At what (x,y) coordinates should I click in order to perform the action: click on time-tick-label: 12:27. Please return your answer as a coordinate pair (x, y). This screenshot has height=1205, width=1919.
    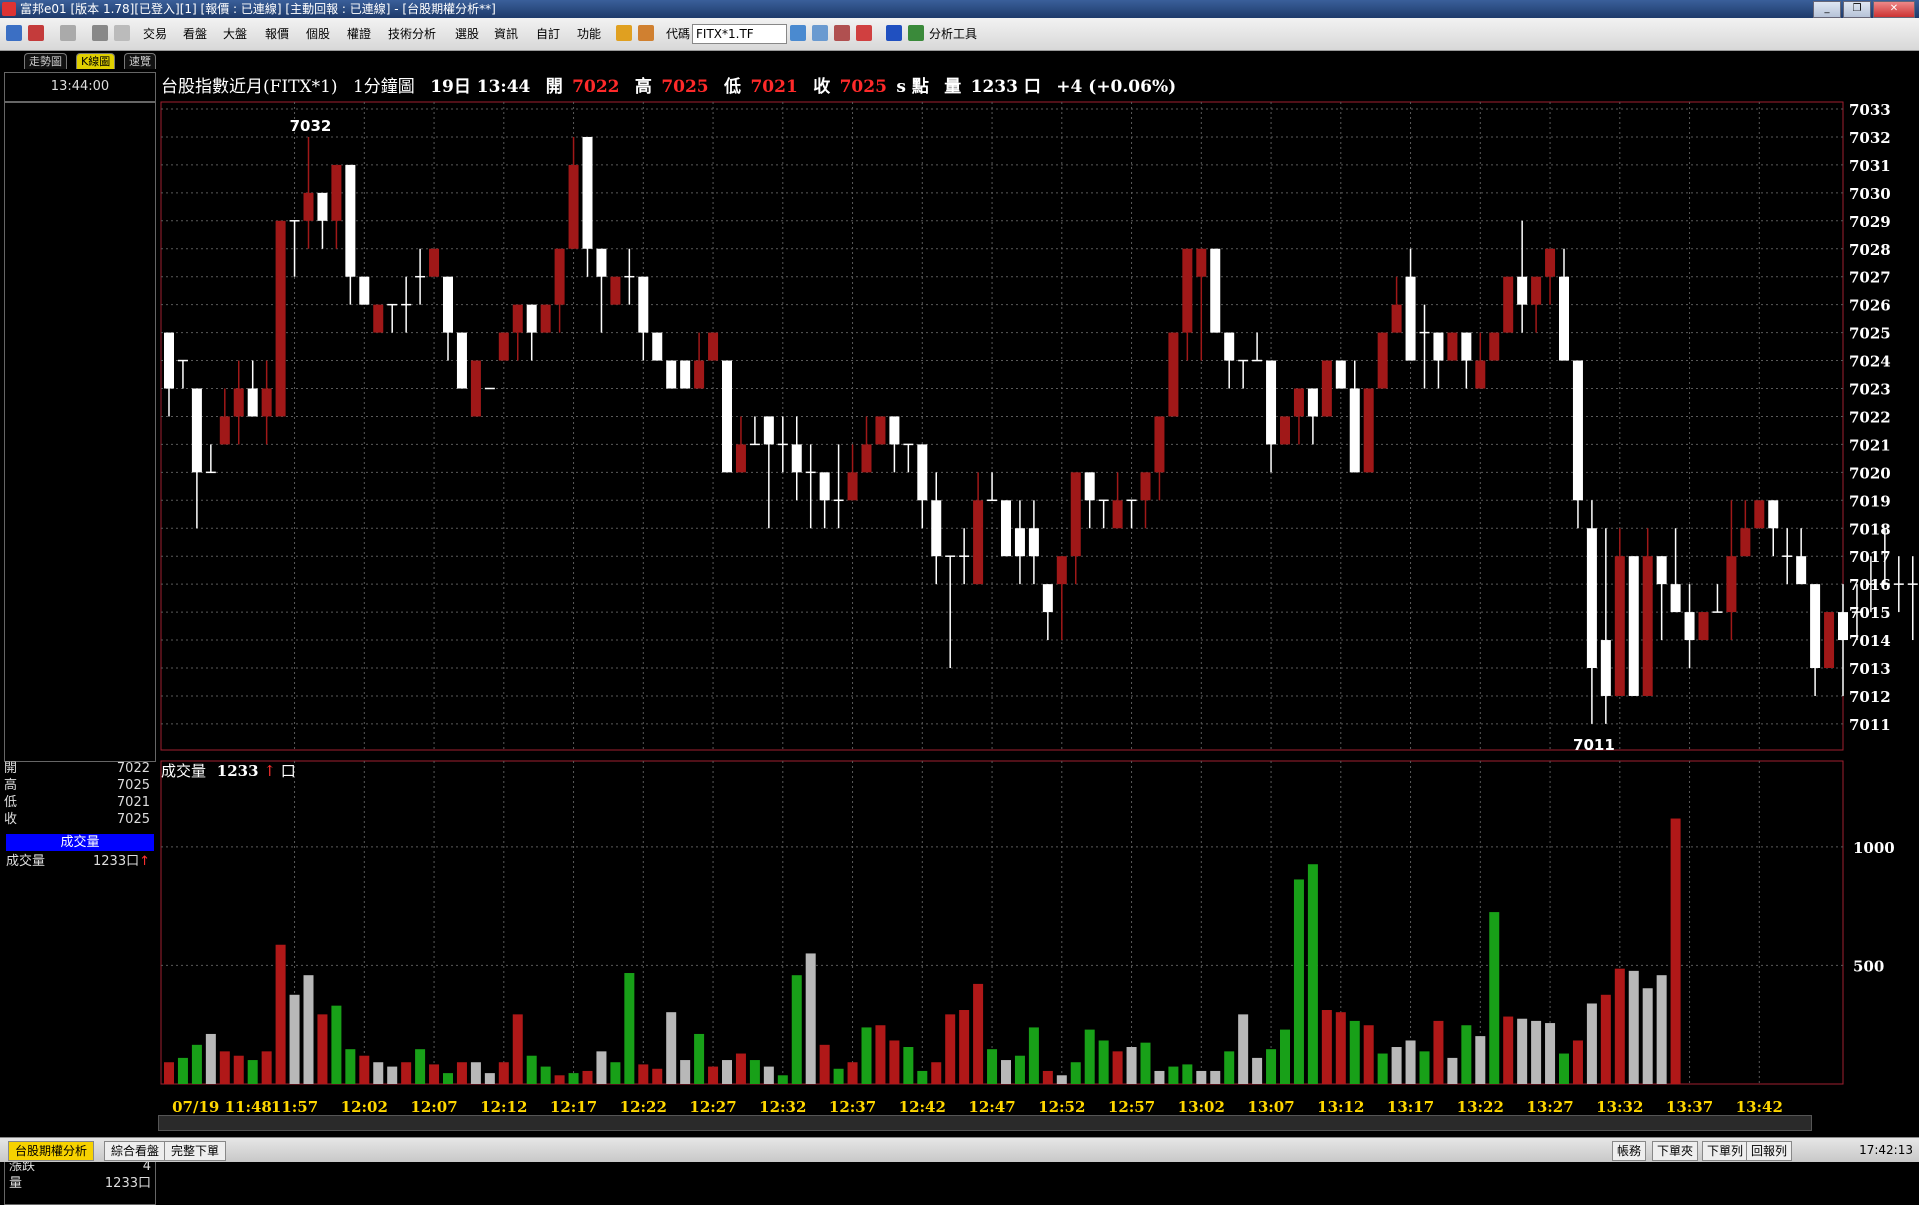
    Looking at the image, I should click on (712, 1107).